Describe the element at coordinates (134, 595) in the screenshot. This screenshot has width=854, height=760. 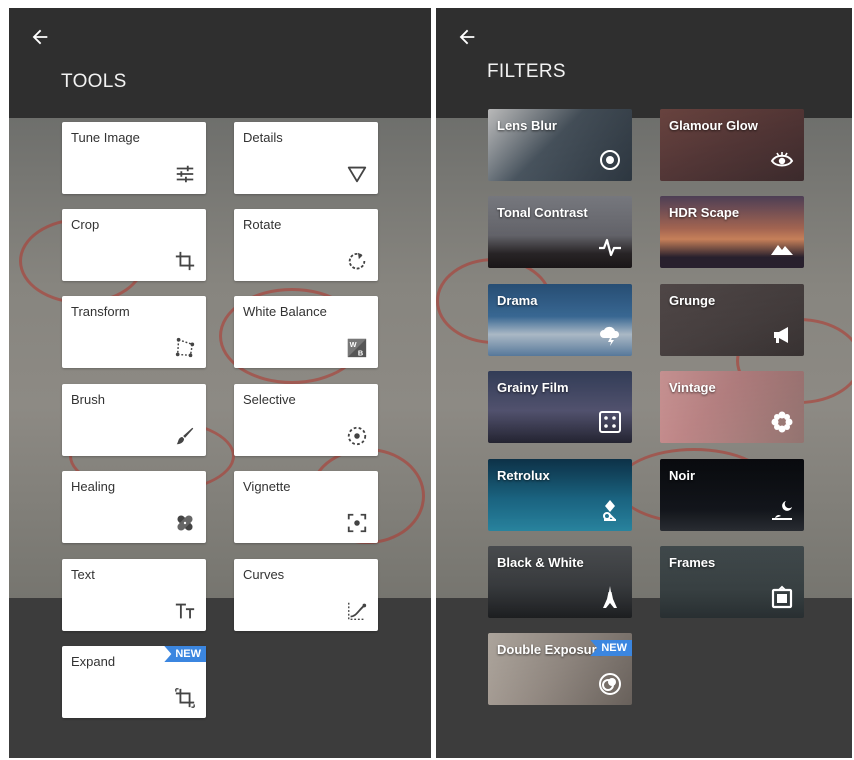
I see `tool-text: Text` at that location.